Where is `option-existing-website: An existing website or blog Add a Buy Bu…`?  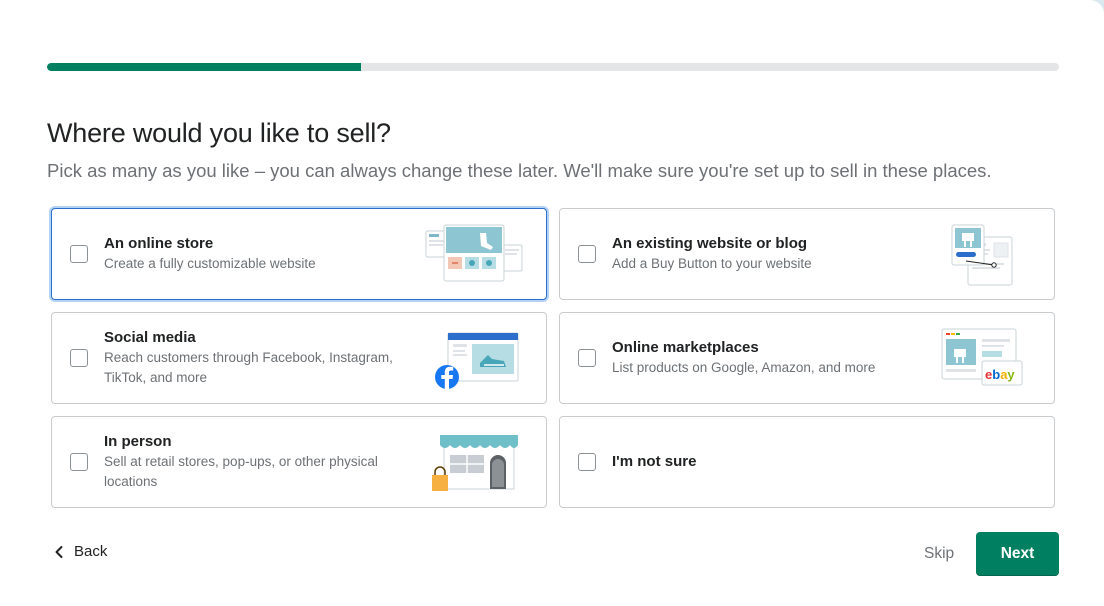
option-existing-website: An existing website or blog Add a Buy Bu… is located at coordinates (807, 254).